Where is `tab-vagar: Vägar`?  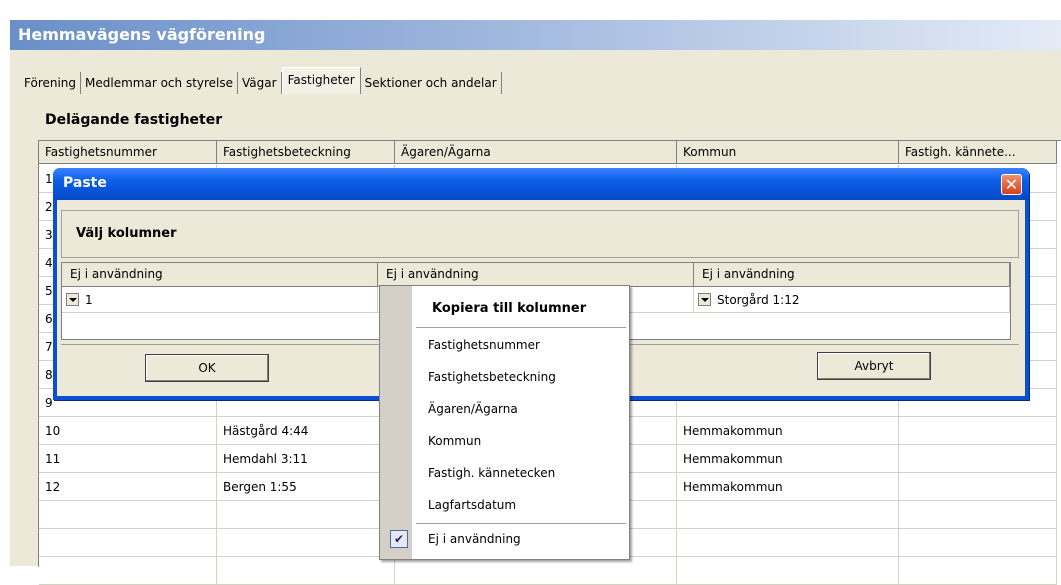
tab-vagar: Vägar is located at coordinates (260, 83).